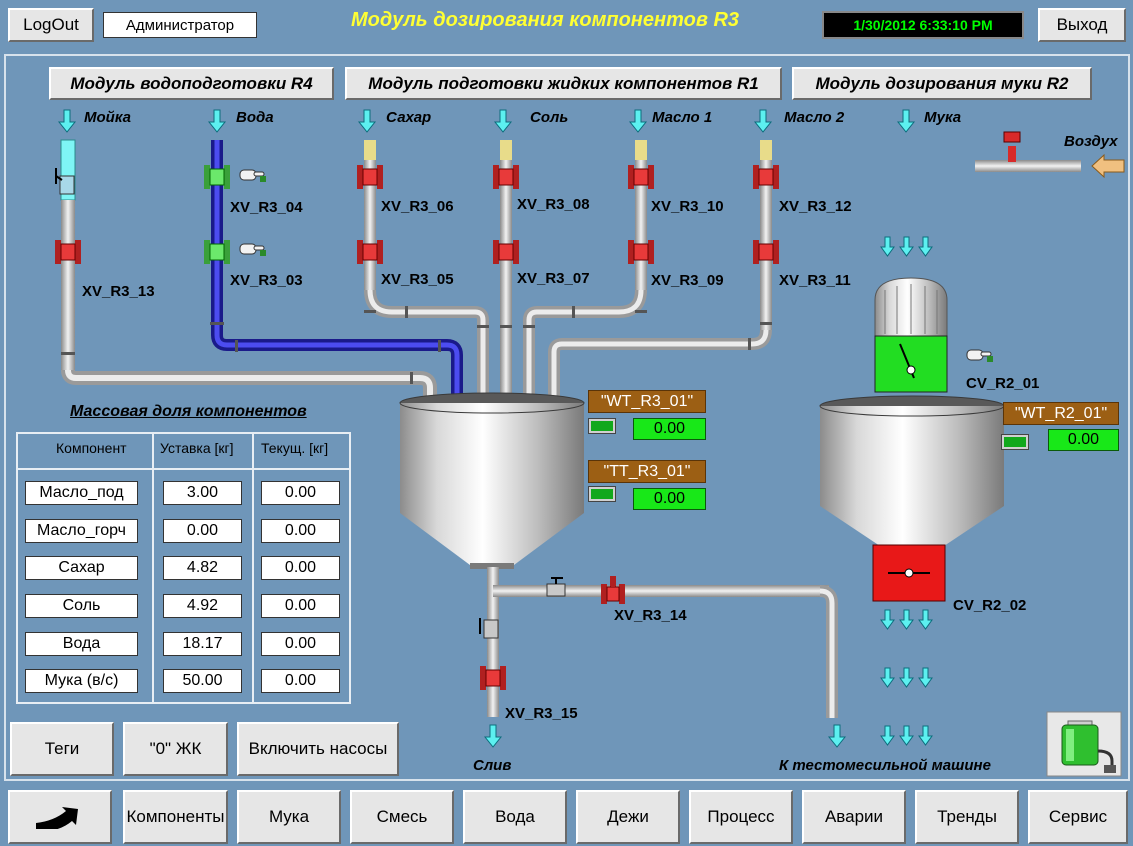  What do you see at coordinates (641, 177) in the screenshot?
I see `valve-xv10` at bounding box center [641, 177].